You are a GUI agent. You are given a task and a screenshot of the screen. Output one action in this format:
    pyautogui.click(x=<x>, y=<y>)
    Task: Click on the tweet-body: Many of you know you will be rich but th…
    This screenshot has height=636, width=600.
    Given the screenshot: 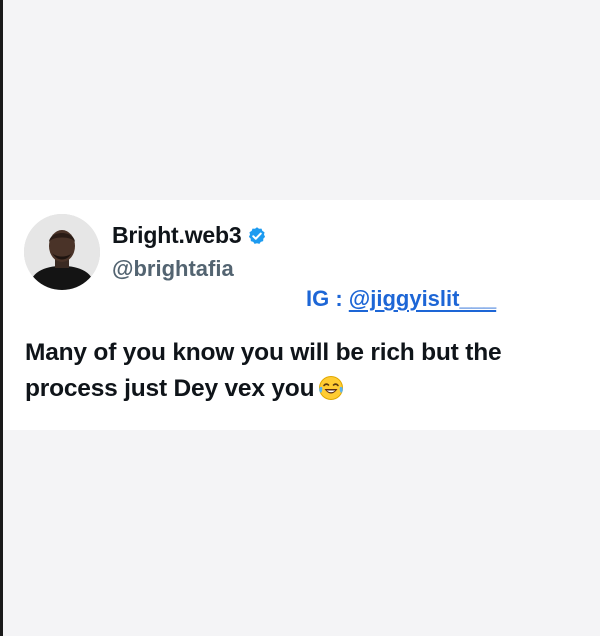 What is the action you would take?
    pyautogui.click(x=263, y=370)
    